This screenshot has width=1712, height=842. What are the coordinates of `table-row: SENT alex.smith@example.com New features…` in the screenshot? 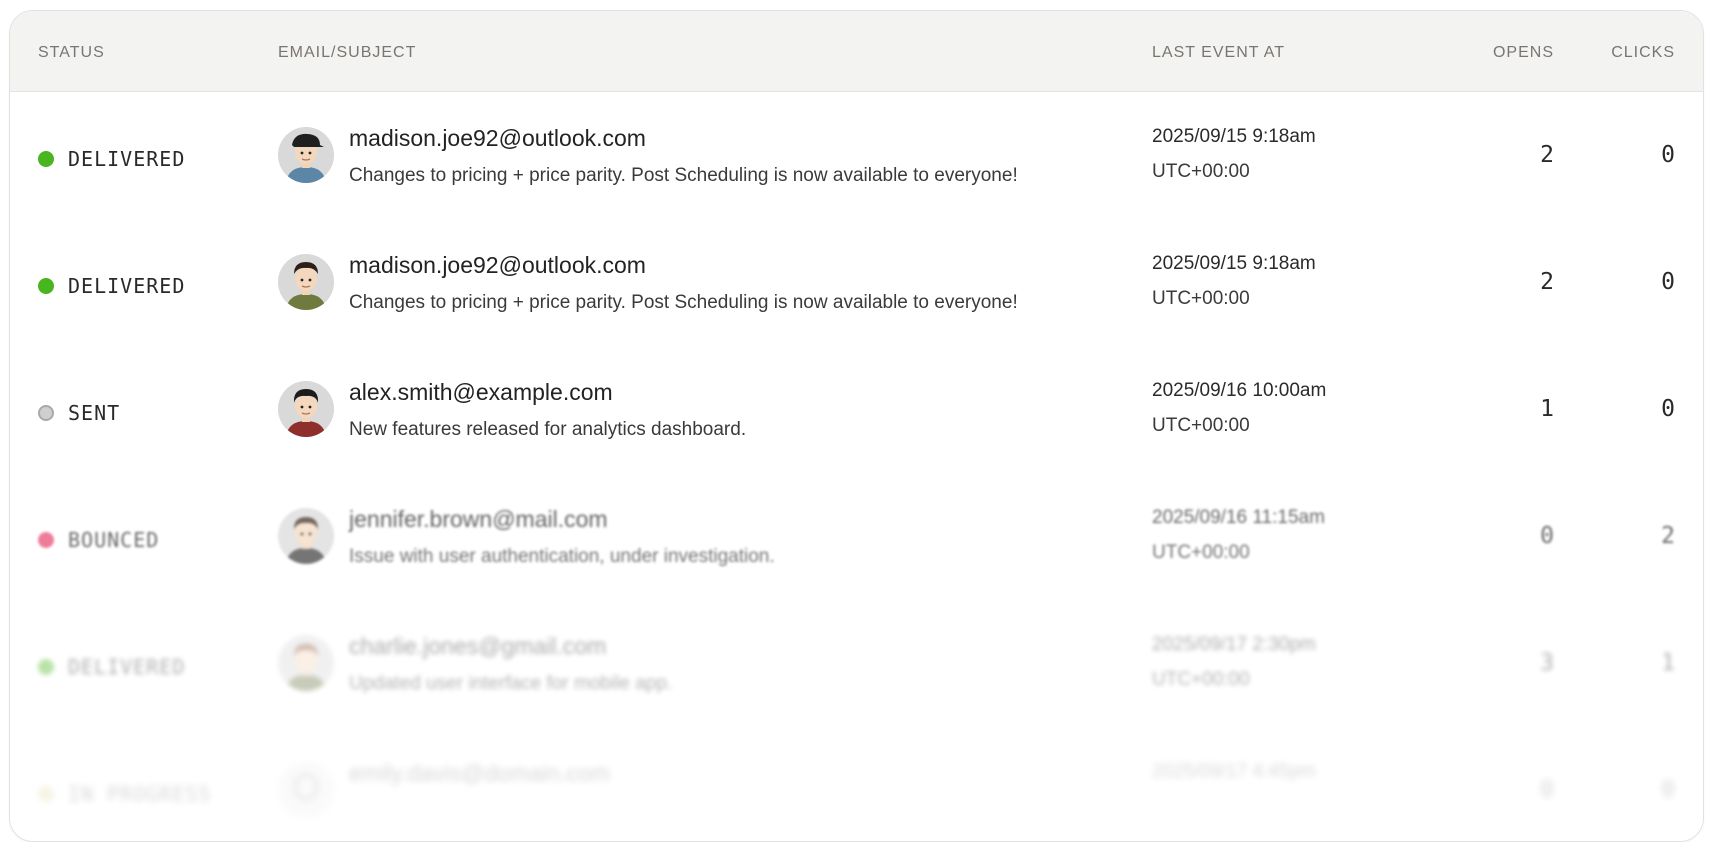 It's located at (856, 409).